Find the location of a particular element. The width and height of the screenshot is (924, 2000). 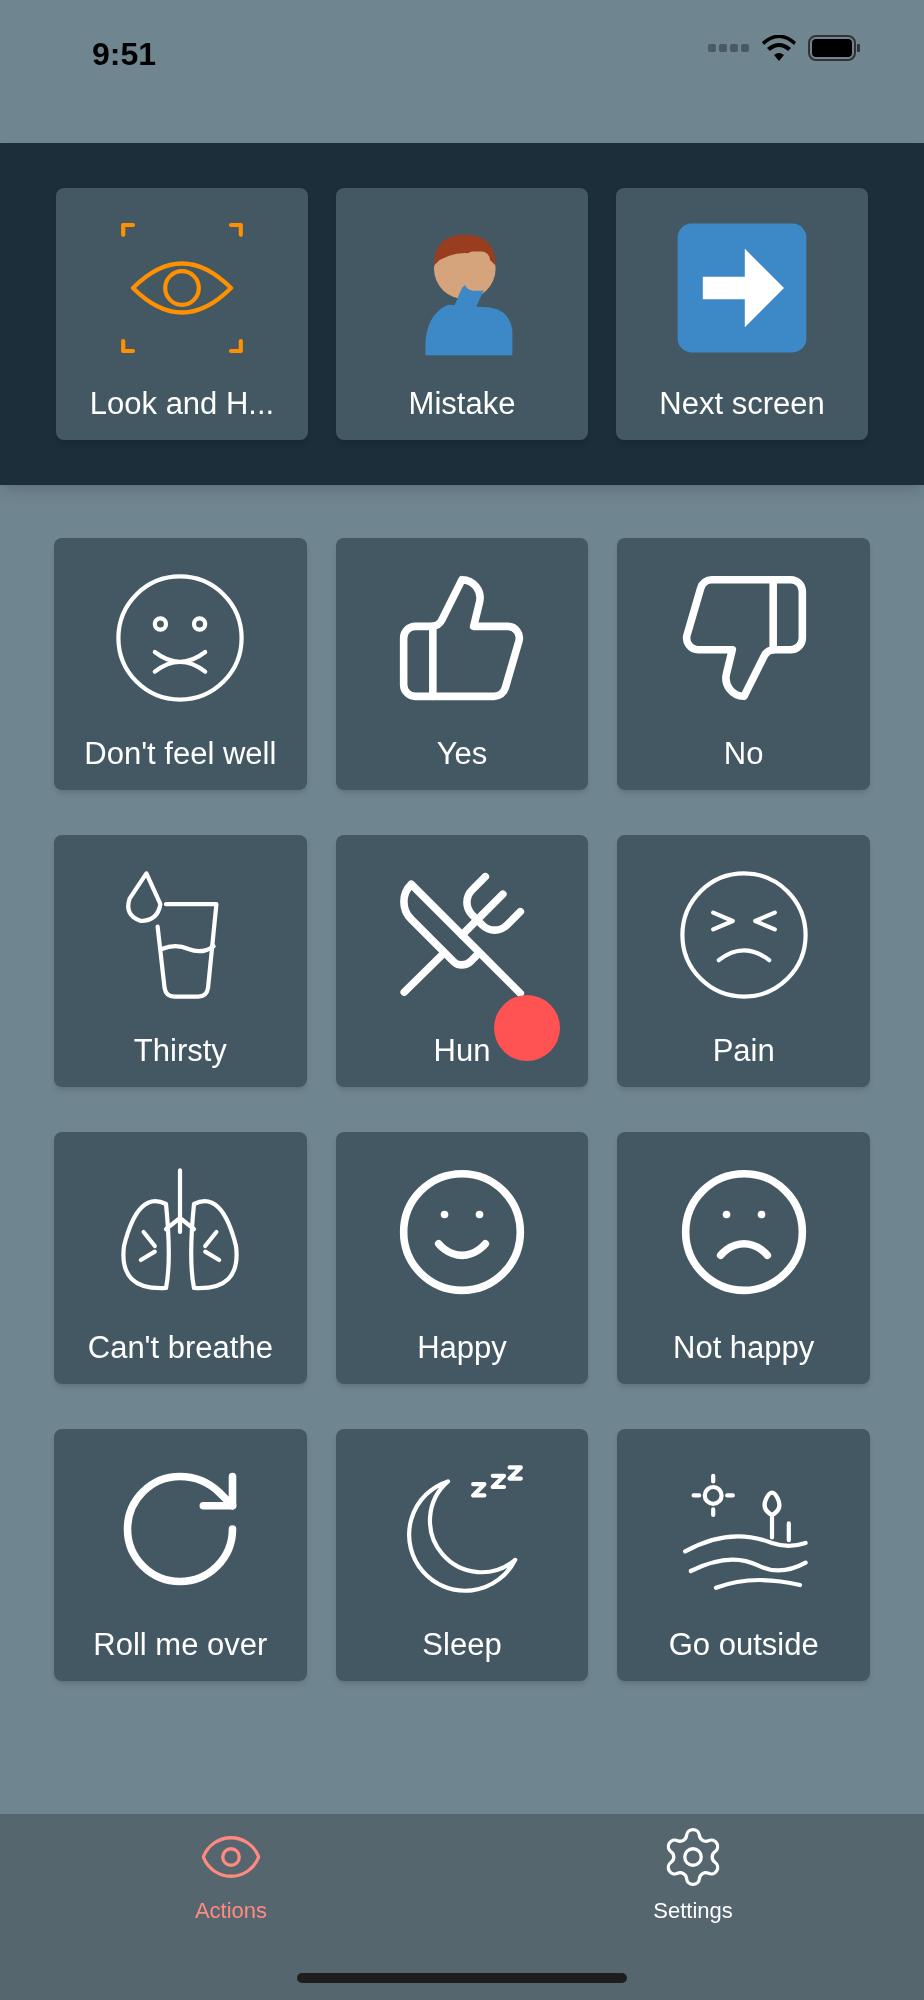

phrase-tile: Hun is located at coordinates (462, 961).